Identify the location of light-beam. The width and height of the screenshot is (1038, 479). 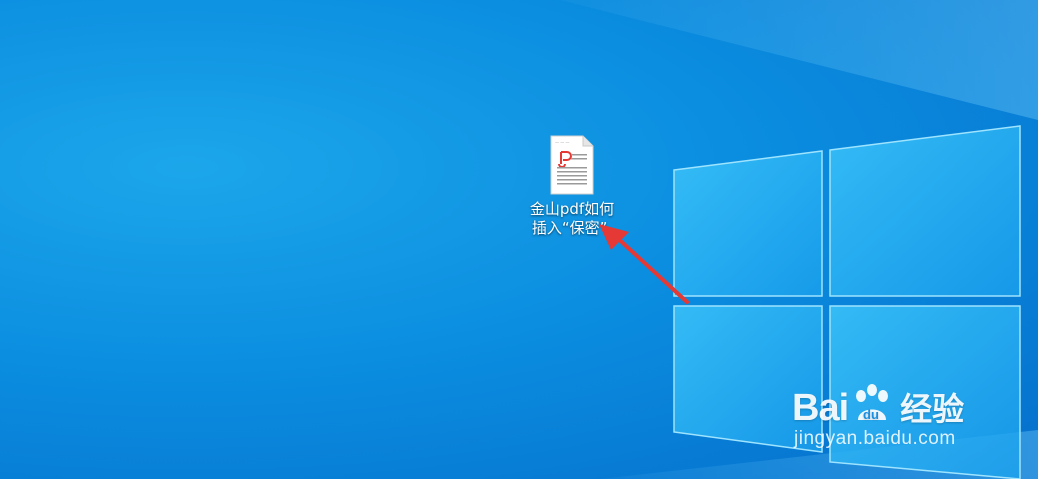
(799, 60).